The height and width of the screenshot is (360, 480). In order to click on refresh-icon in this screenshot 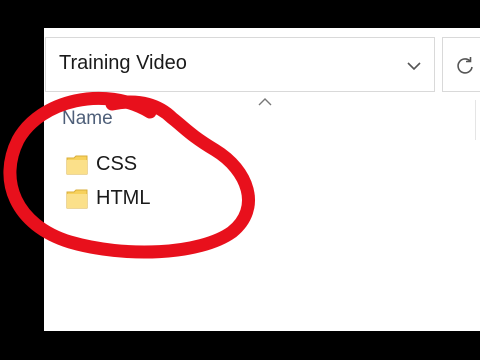, I will do `click(465, 65)`.